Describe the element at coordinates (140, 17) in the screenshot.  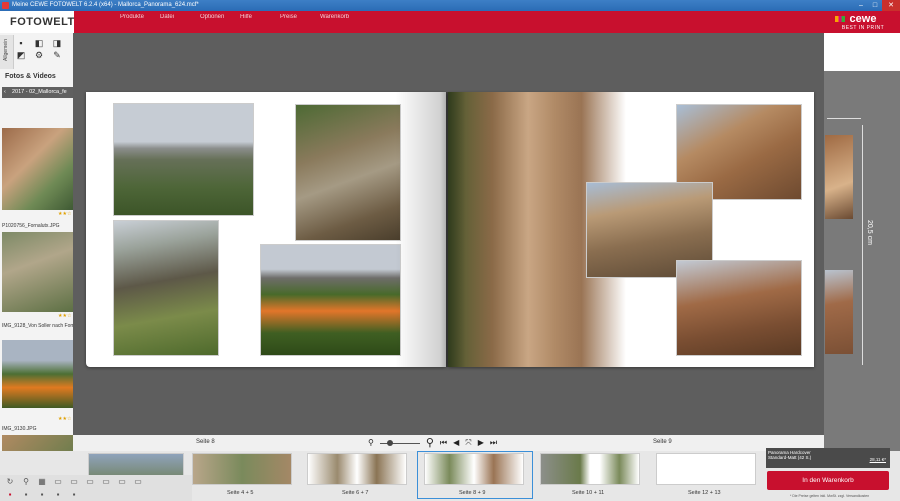
I see `menu-produkte: Produkte` at that location.